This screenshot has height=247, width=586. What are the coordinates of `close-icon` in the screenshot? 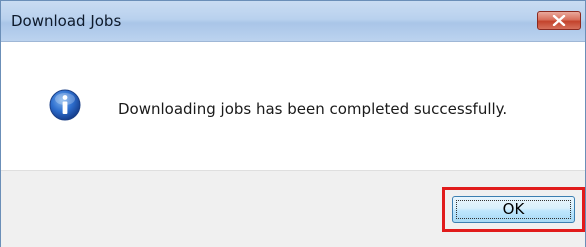 It's located at (559, 20).